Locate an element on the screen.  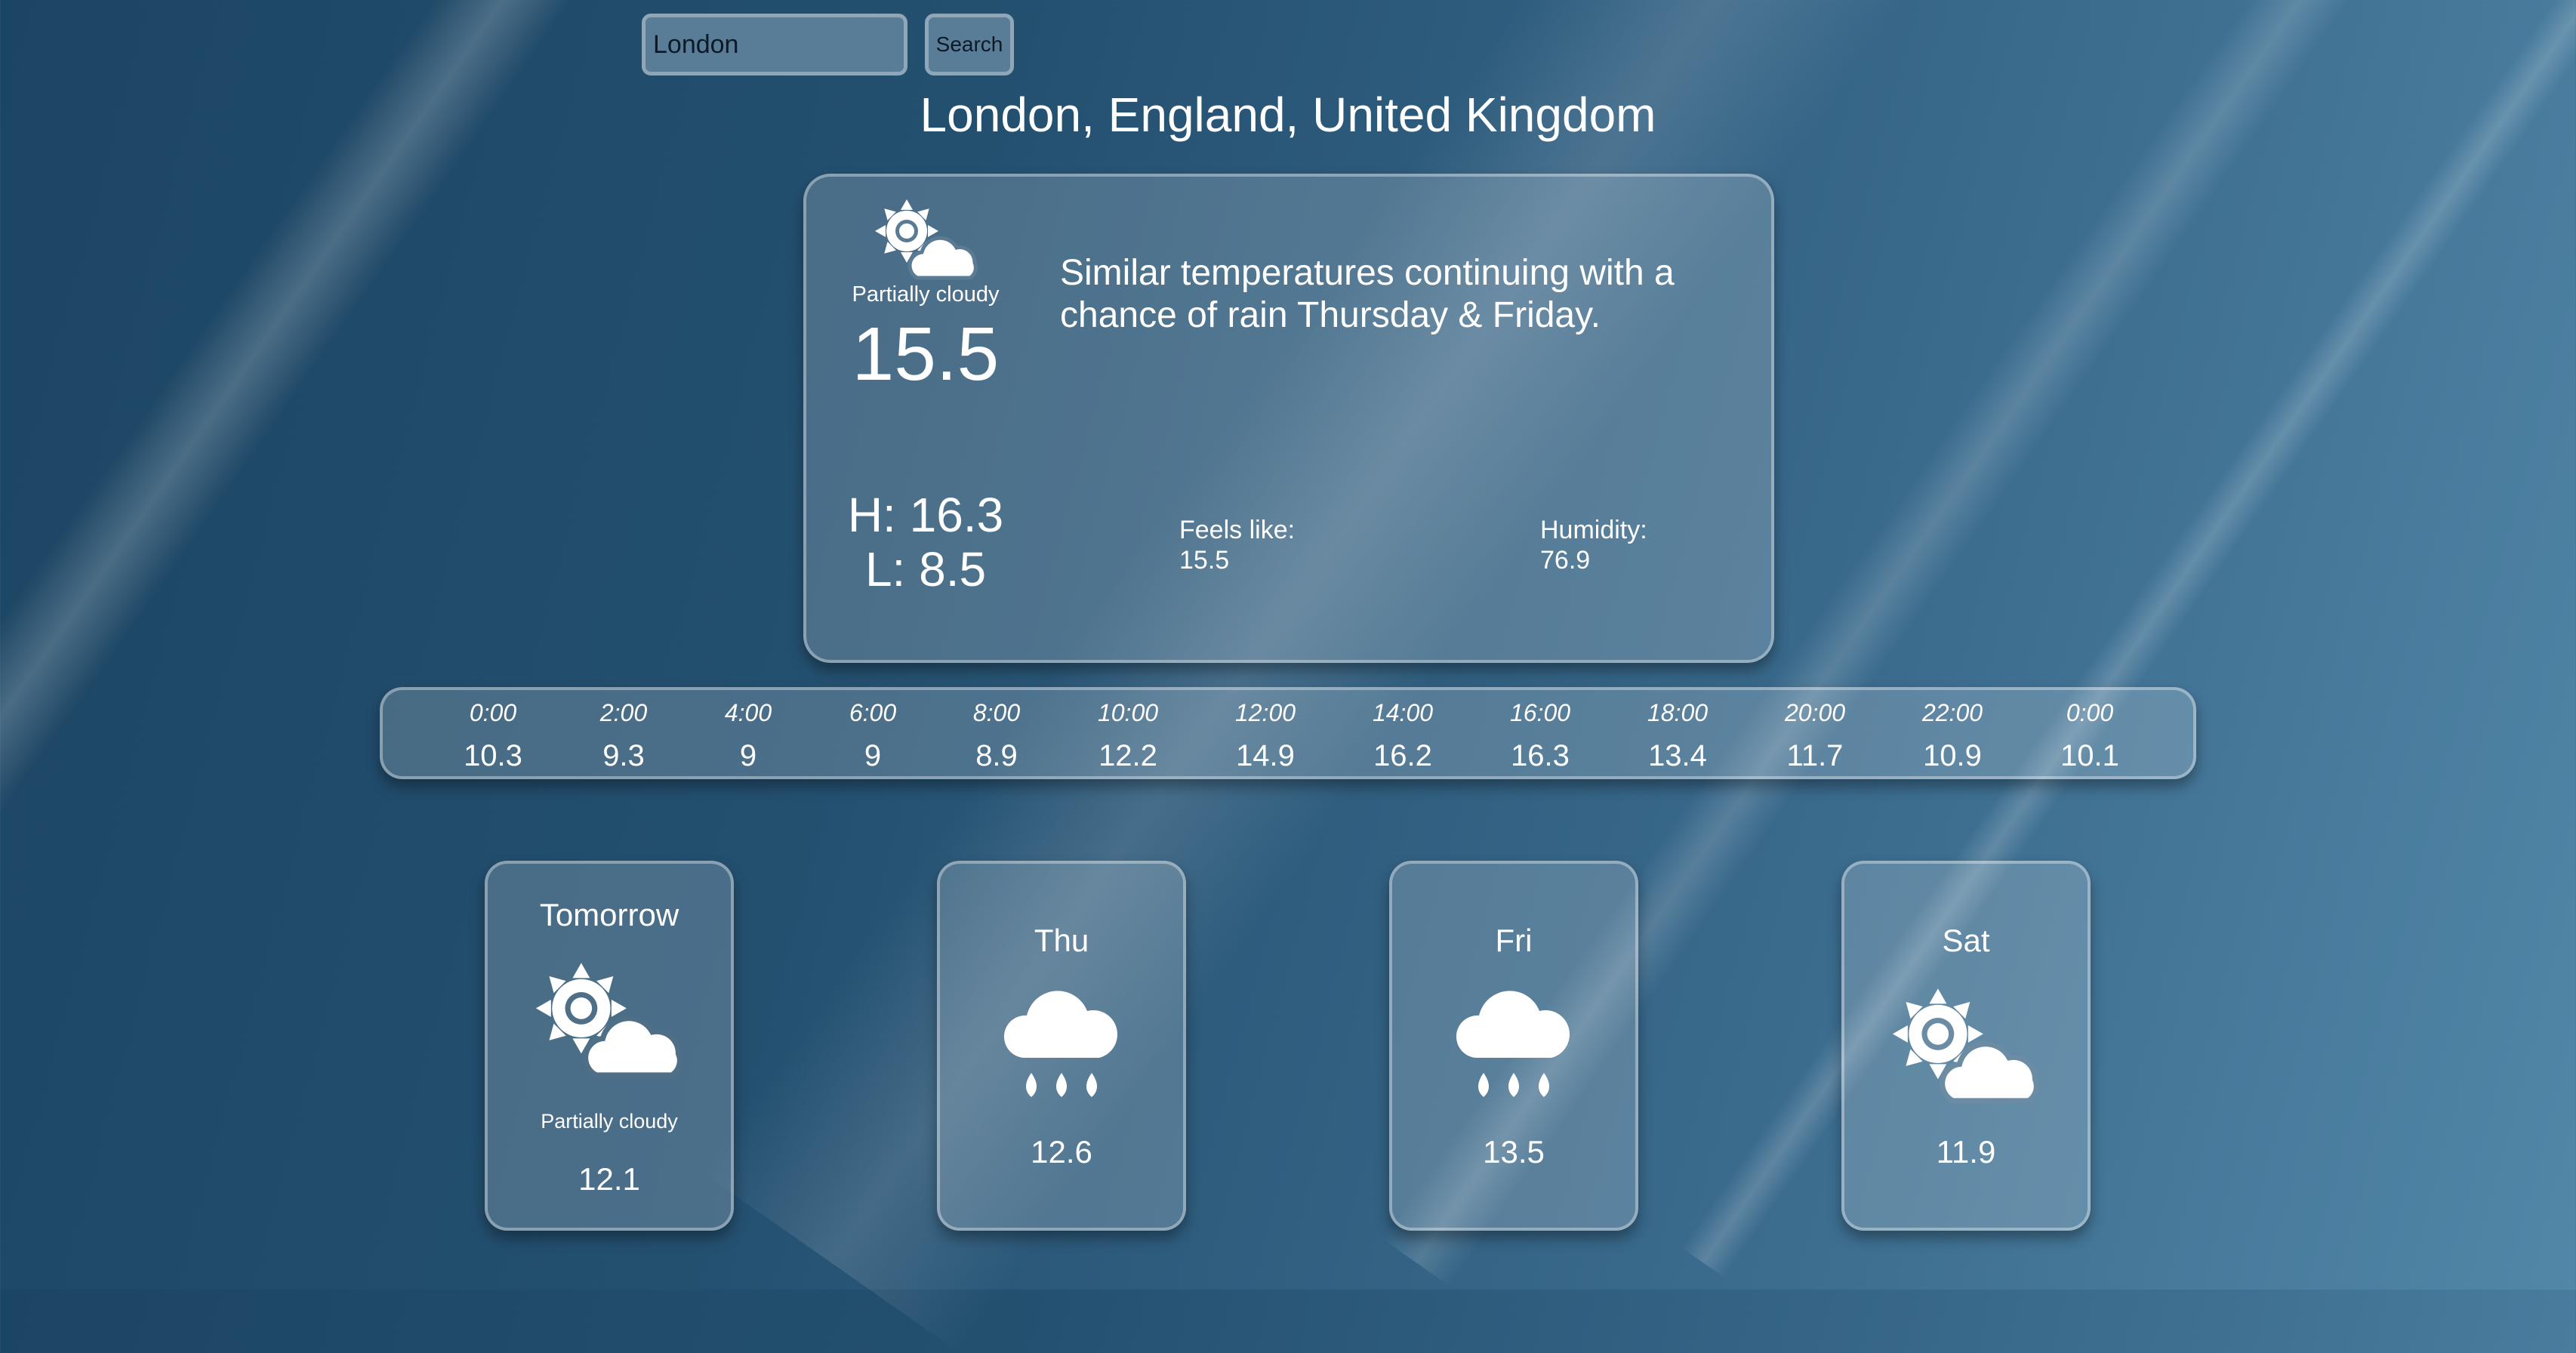
feels-like: Feels like: 15.5 is located at coordinates (1237, 545).